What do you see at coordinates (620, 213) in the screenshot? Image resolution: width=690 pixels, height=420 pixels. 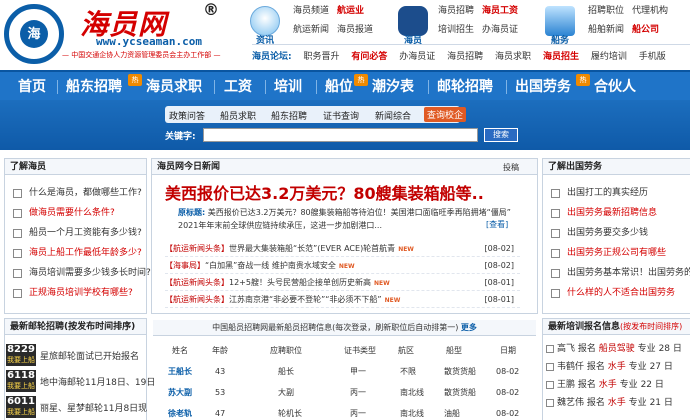 I see `list-item: 出国劳务最新招聘信息` at bounding box center [620, 213].